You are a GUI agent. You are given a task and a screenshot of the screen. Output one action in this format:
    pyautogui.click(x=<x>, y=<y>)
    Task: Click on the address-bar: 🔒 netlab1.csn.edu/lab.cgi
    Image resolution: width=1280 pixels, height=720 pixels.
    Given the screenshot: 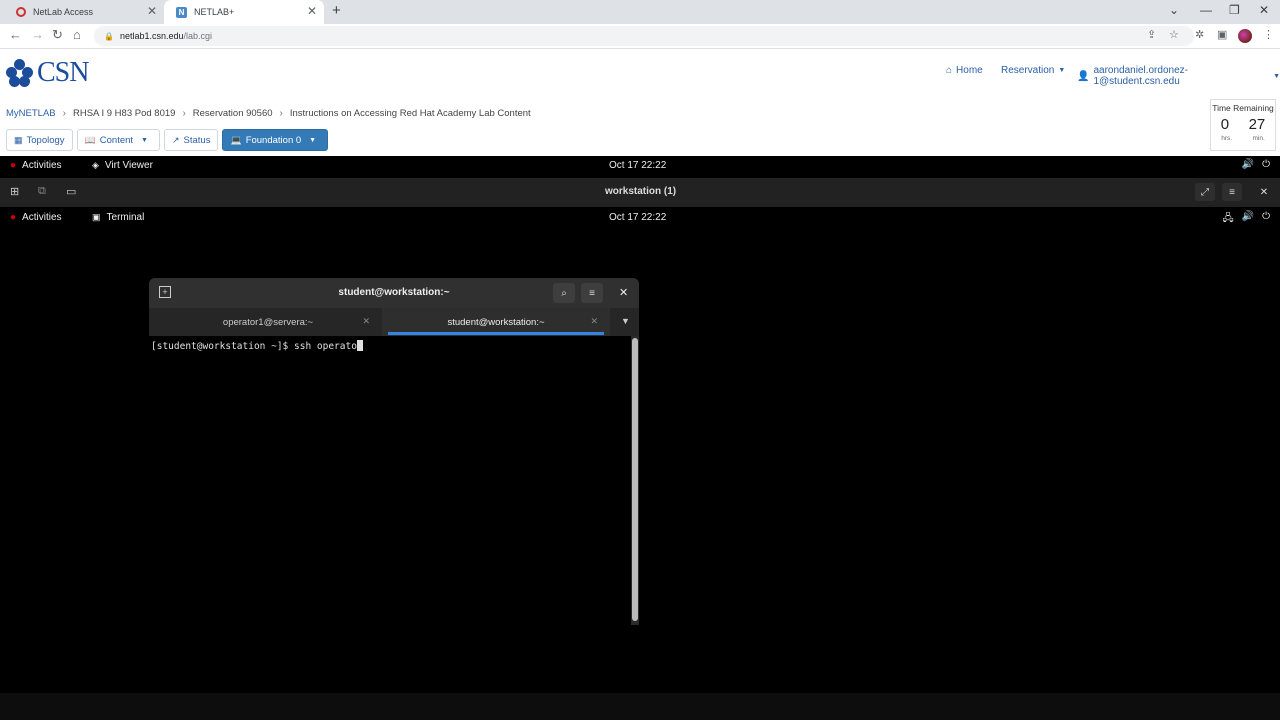 What is the action you would take?
    pyautogui.click(x=644, y=36)
    